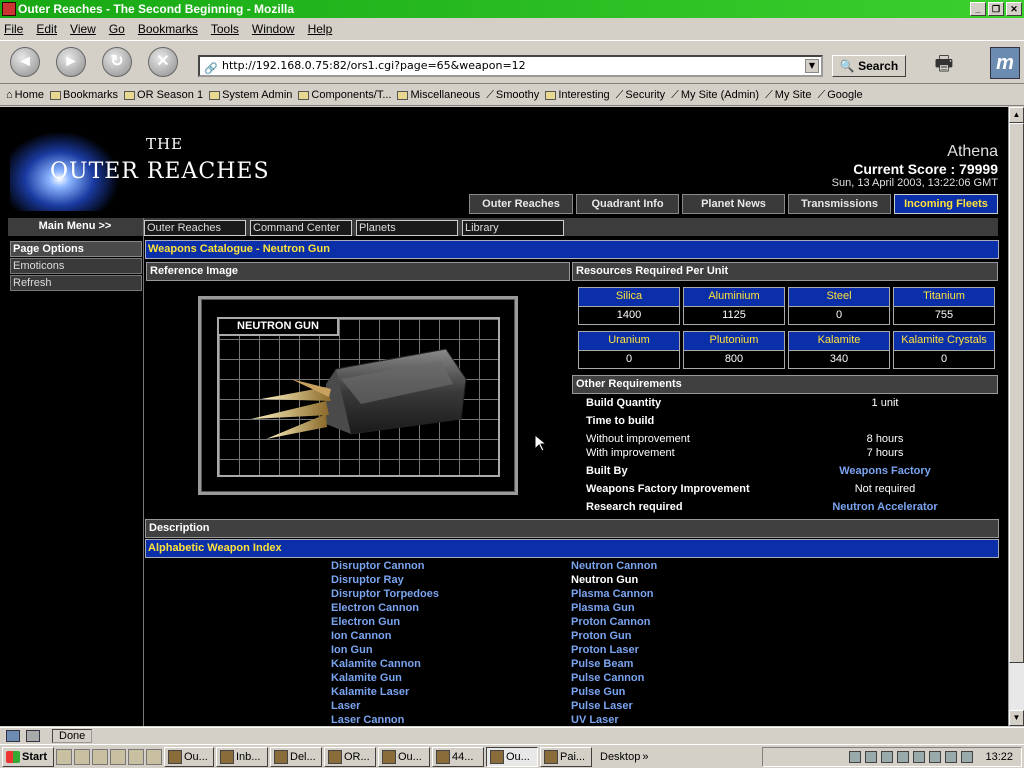 The image size is (1024, 768). I want to click on built-by-link: Weapons Factory, so click(884, 471).